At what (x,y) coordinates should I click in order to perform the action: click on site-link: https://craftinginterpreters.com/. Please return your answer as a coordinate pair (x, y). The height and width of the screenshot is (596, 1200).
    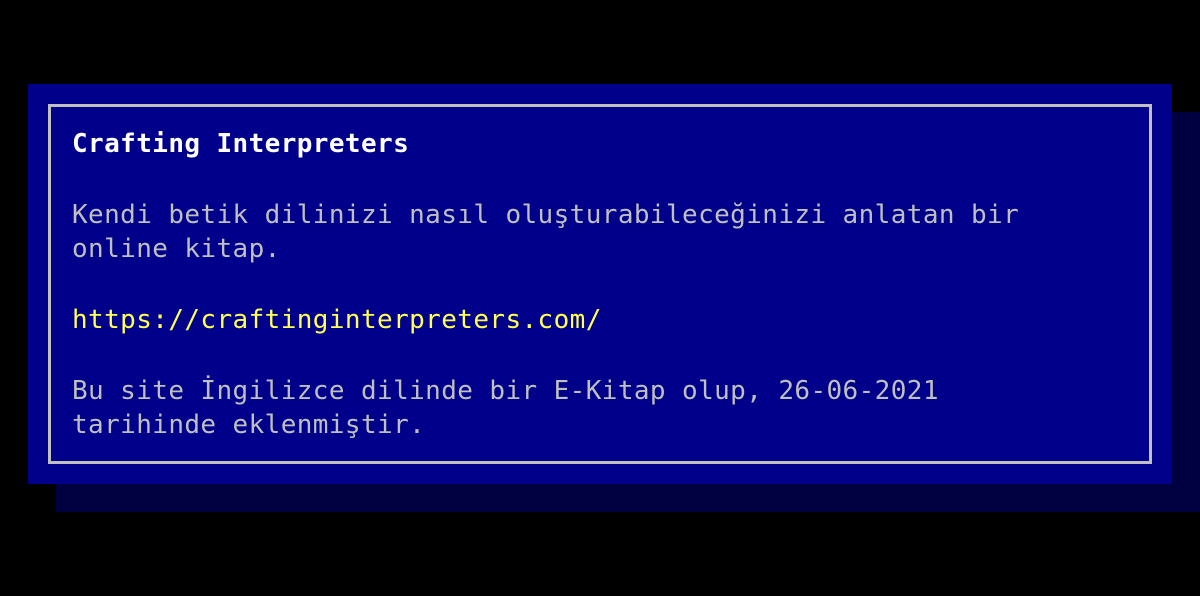
    Looking at the image, I should click on (337, 320).